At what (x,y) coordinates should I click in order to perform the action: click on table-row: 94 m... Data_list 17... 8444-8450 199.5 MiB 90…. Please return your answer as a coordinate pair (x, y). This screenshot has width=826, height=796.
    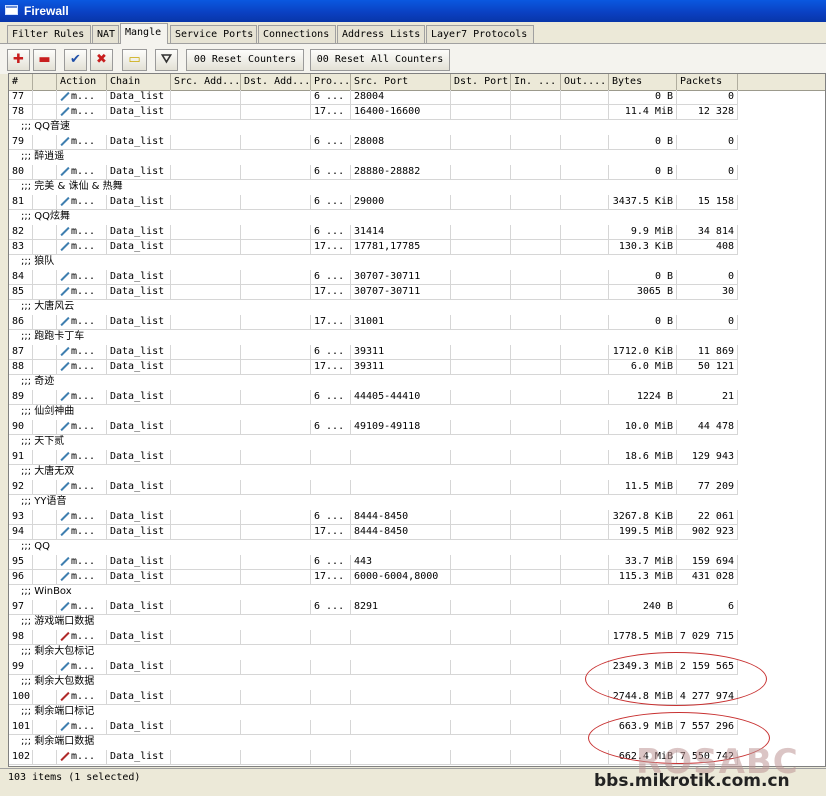
    Looking at the image, I should click on (417, 532).